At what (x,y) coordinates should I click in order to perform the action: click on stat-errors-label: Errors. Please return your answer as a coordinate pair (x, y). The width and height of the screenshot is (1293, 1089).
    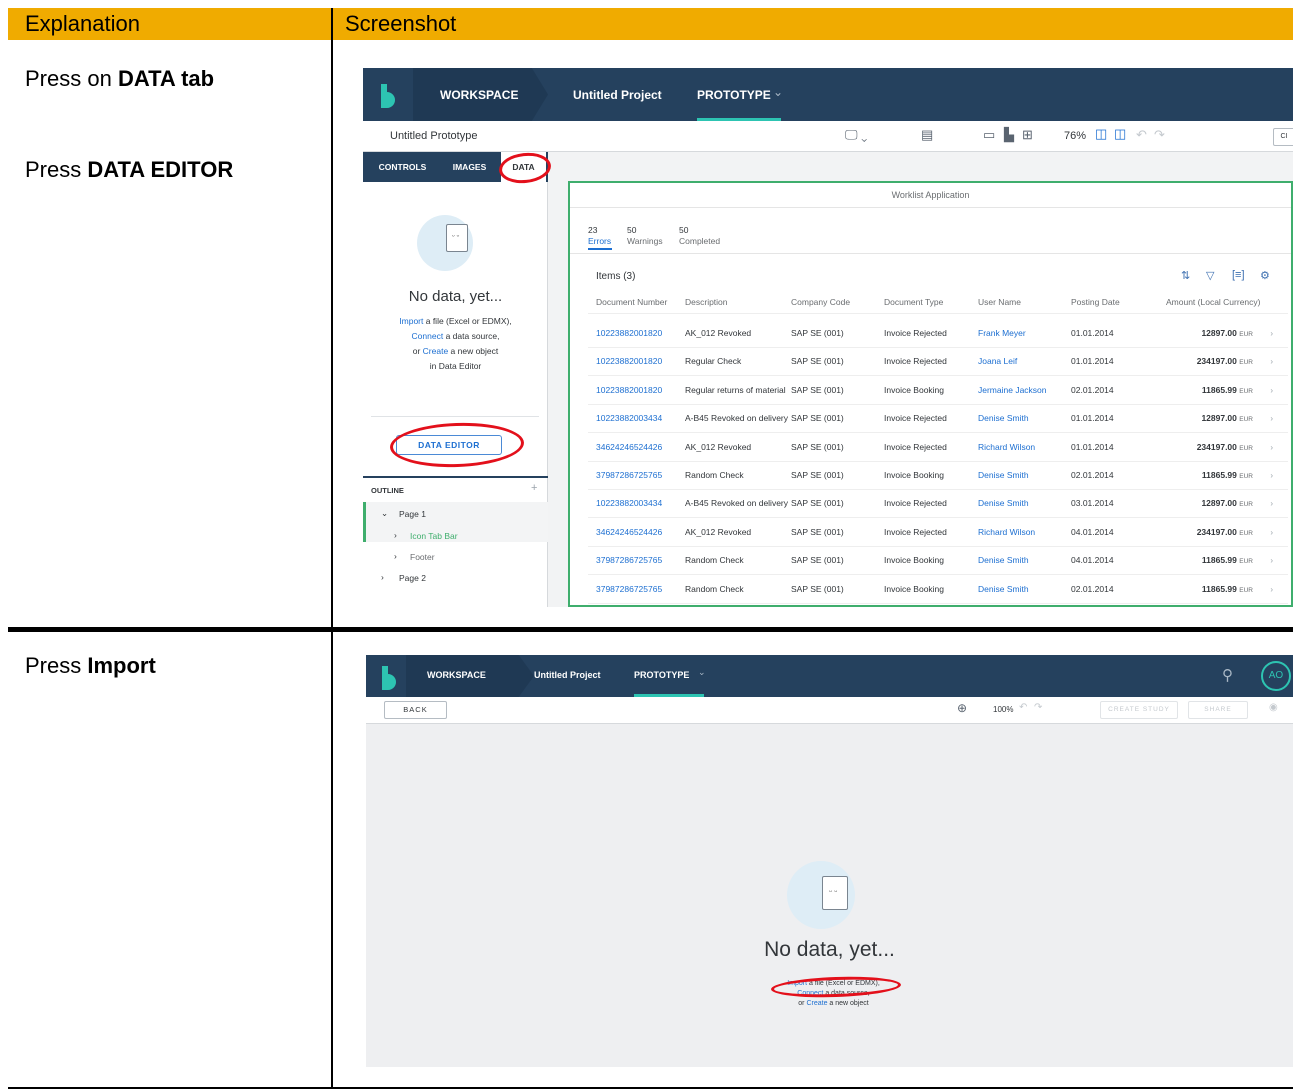
    Looking at the image, I should click on (599, 241).